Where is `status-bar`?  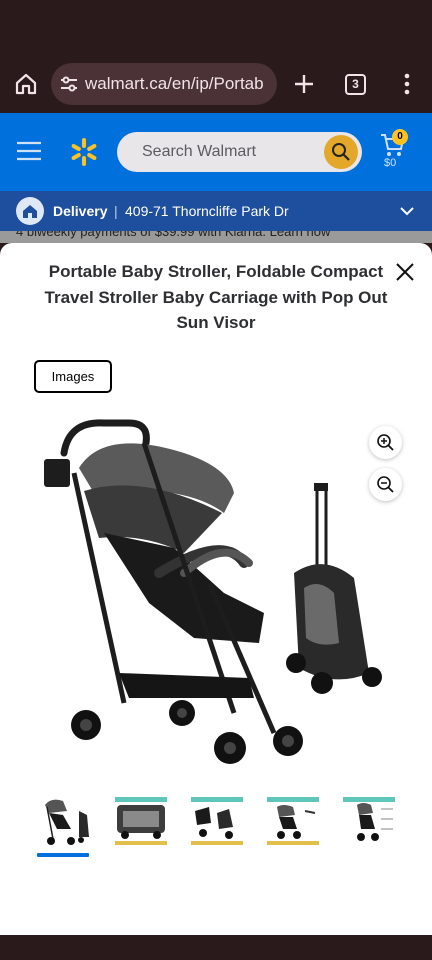
status-bar is located at coordinates (216, 28).